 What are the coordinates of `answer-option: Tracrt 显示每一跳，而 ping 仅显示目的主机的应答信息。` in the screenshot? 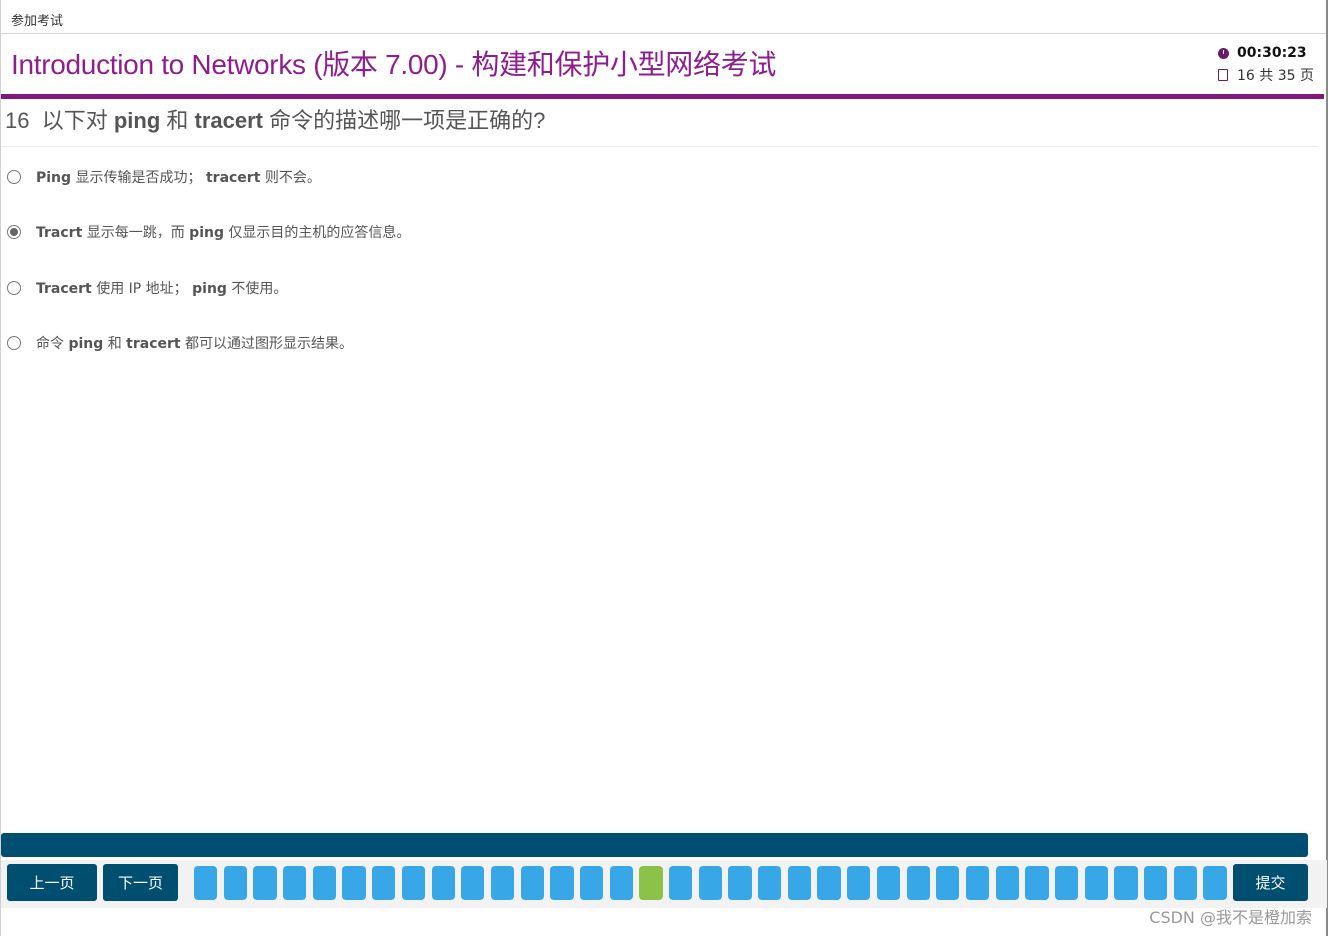 It's located at (666, 233).